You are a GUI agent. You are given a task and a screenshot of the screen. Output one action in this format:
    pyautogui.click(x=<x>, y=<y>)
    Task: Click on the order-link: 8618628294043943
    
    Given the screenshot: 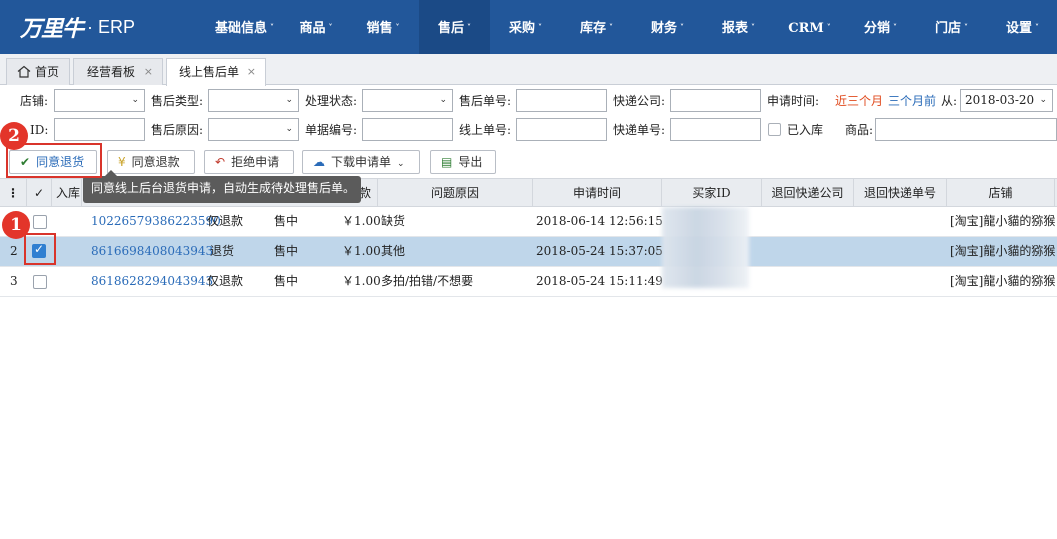 What is the action you would take?
    pyautogui.click(x=152, y=281)
    